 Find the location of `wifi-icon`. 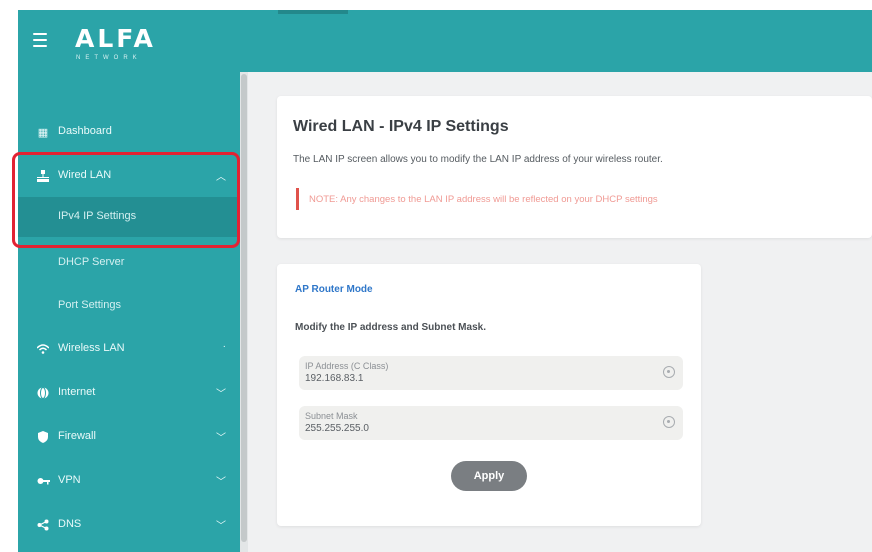

wifi-icon is located at coordinates (43, 349).